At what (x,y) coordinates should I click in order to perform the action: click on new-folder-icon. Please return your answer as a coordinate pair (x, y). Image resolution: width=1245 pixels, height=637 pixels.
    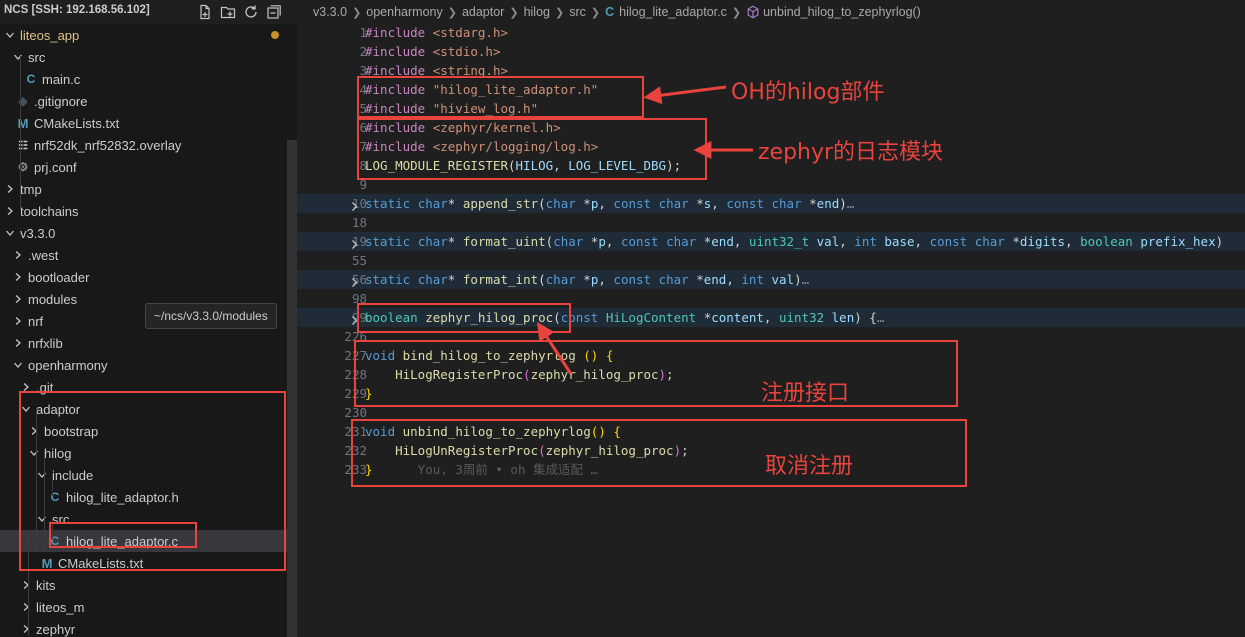
    Looking at the image, I should click on (228, 12).